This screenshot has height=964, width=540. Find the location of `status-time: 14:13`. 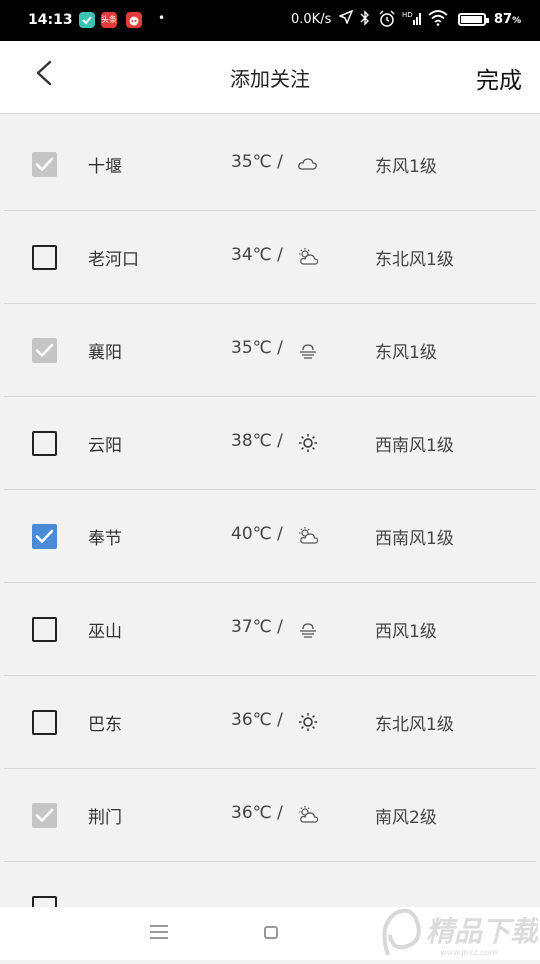

status-time: 14:13 is located at coordinates (50, 20).